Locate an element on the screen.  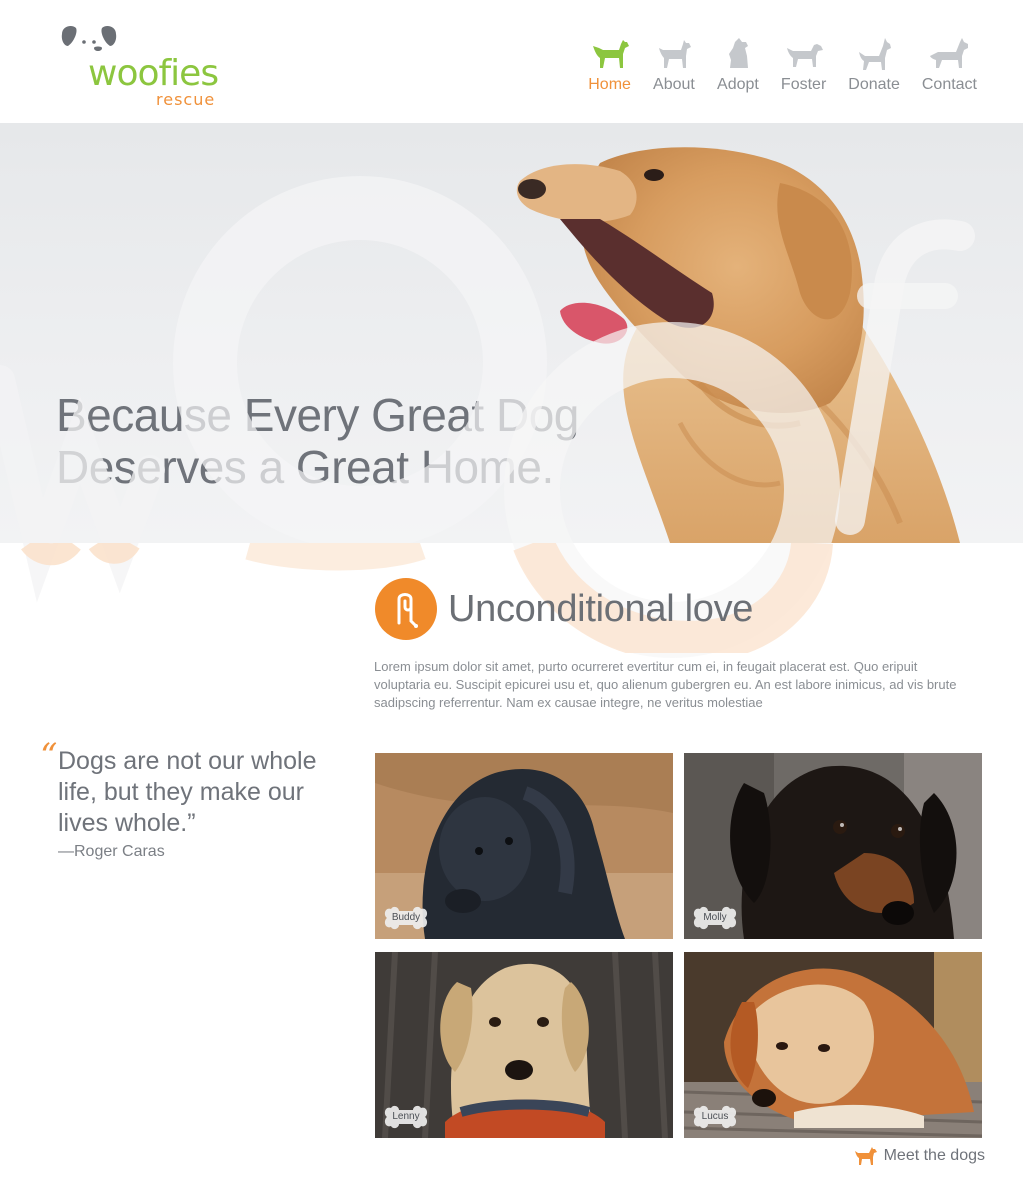
dog-card-buddy: Buddy is located at coordinates (524, 846).